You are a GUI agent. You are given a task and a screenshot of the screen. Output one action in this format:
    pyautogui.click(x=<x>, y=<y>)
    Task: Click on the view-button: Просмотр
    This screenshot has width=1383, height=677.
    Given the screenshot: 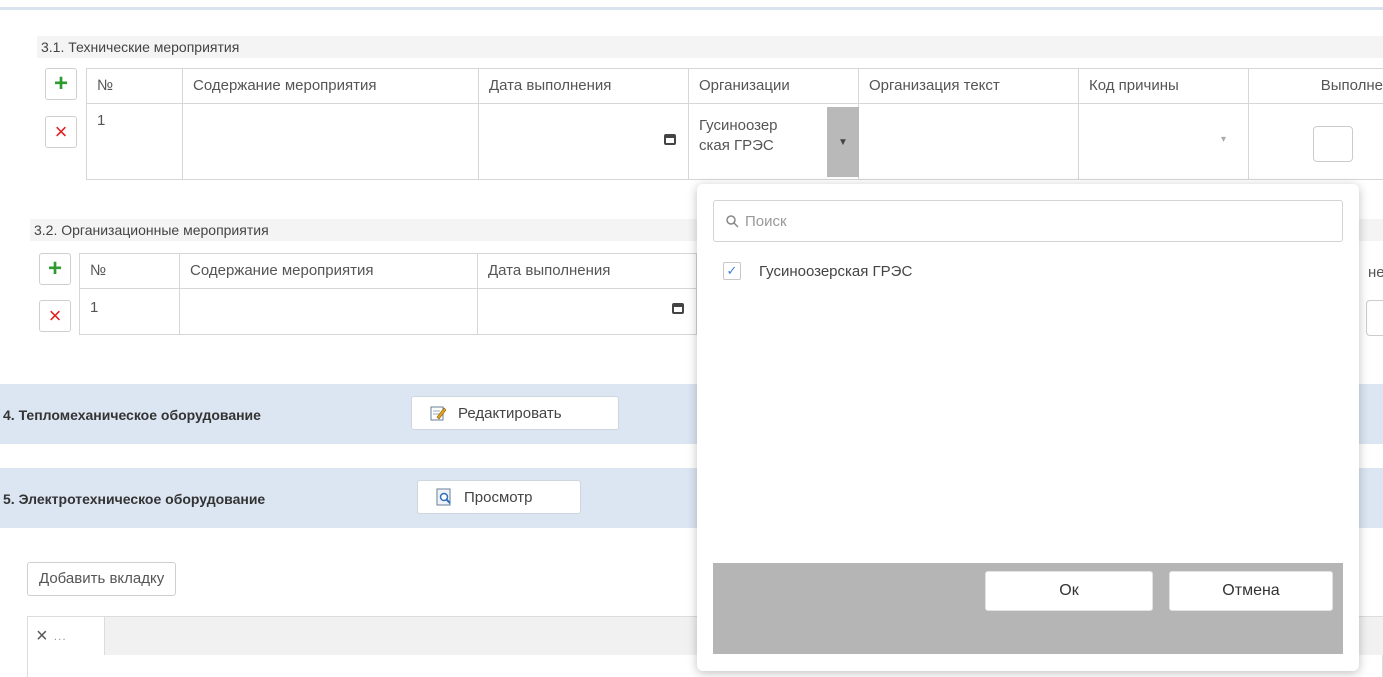 What is the action you would take?
    pyautogui.click(x=499, y=497)
    